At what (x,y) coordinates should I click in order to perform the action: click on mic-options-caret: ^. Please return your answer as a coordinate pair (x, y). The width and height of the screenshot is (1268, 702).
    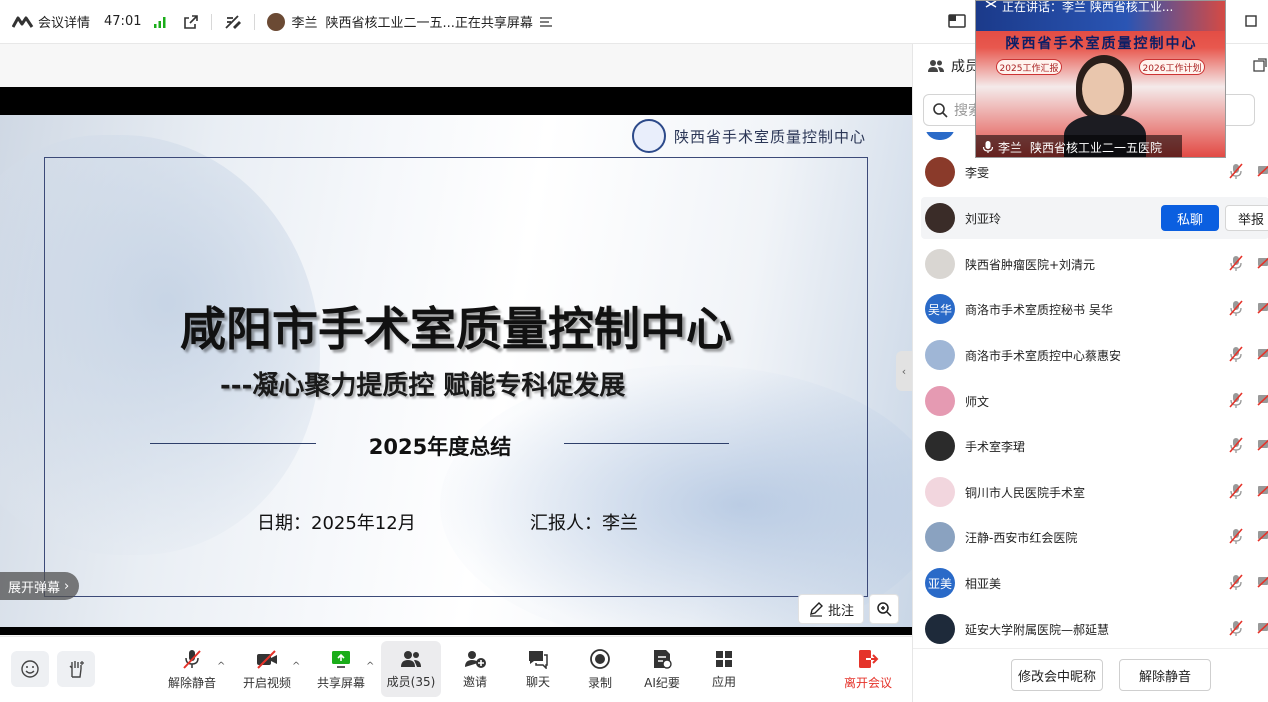
    Looking at the image, I should click on (221, 666).